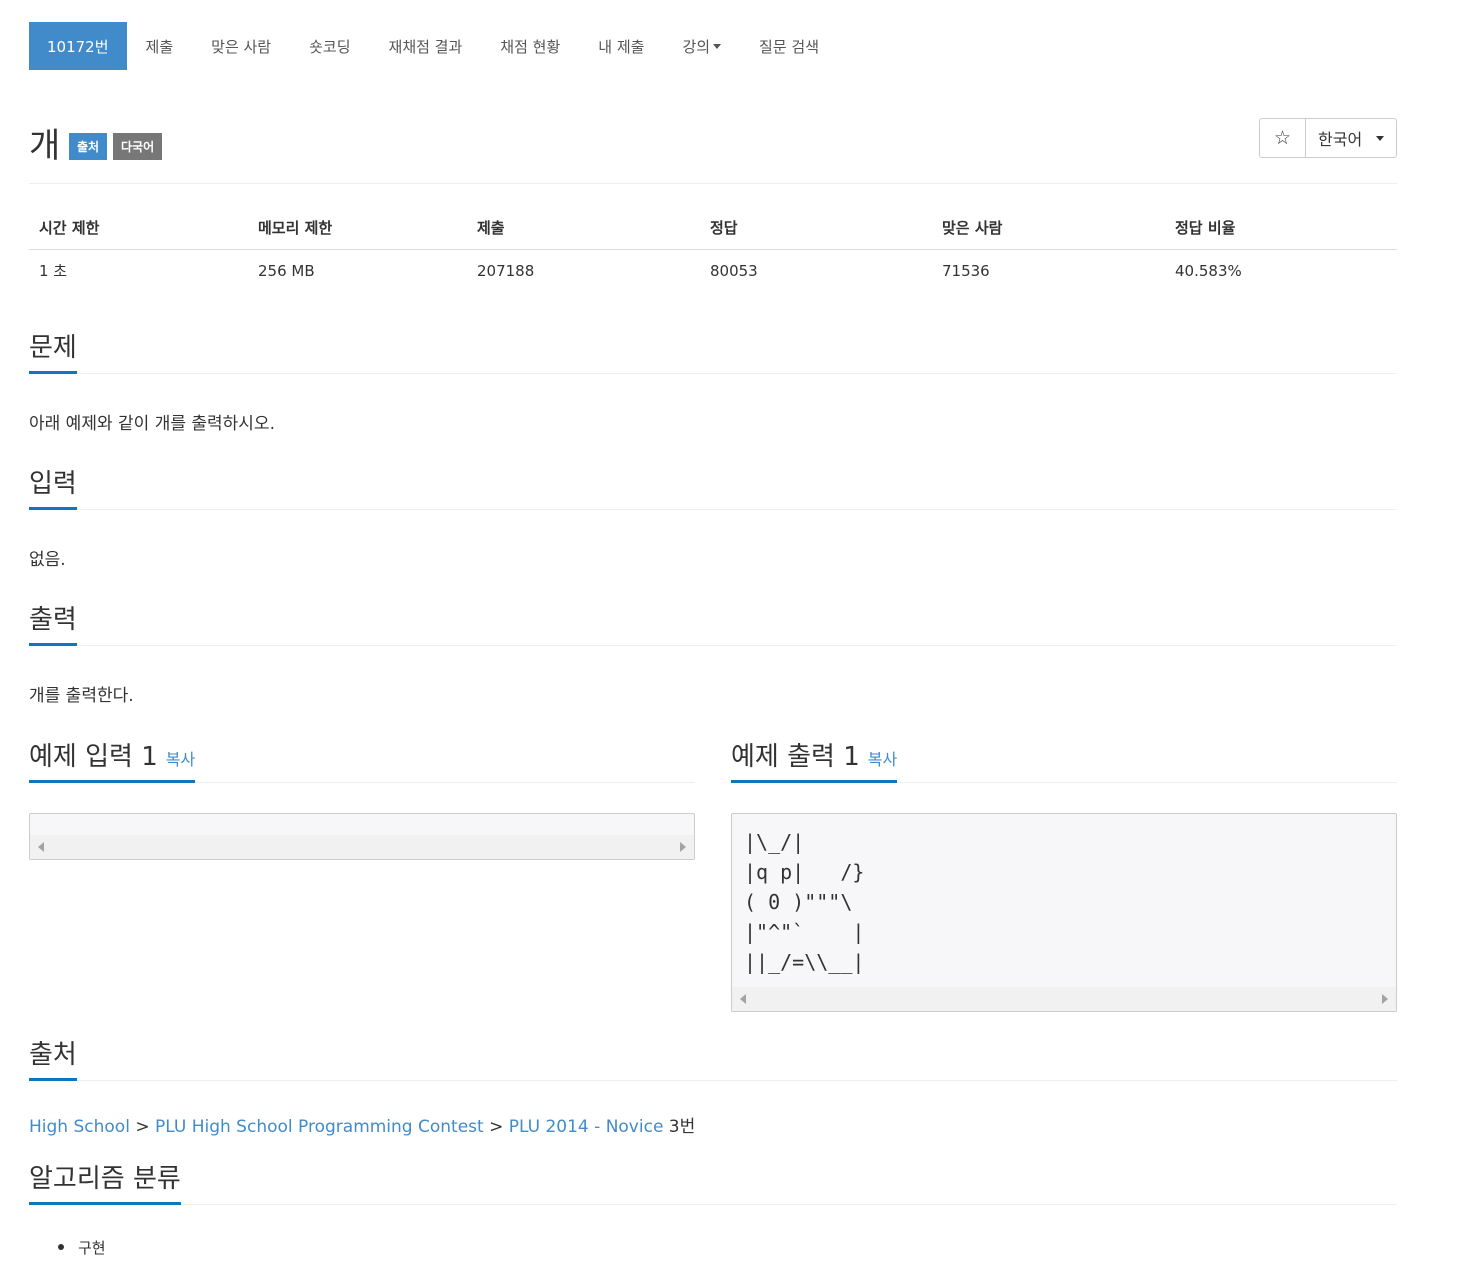 Image resolution: width=1471 pixels, height=1269 pixels. I want to click on source-link-contest: PLU High School Programming Contest, so click(319, 1127).